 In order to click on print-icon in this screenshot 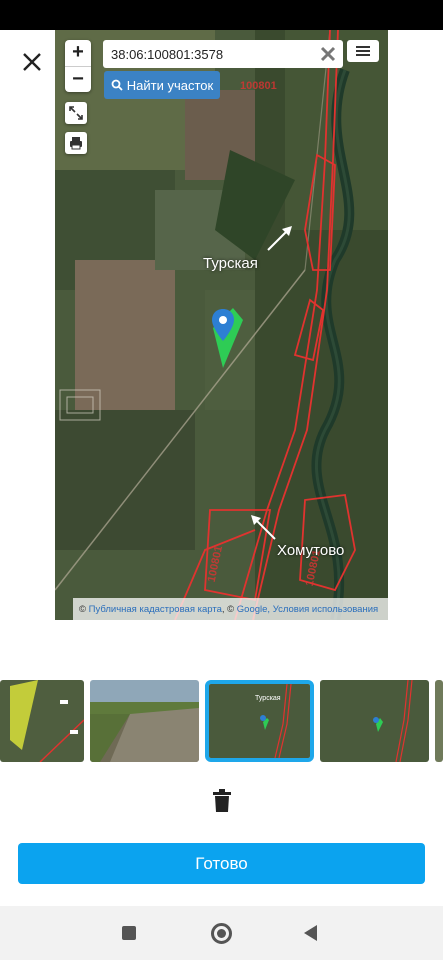, I will do `click(76, 143)`.